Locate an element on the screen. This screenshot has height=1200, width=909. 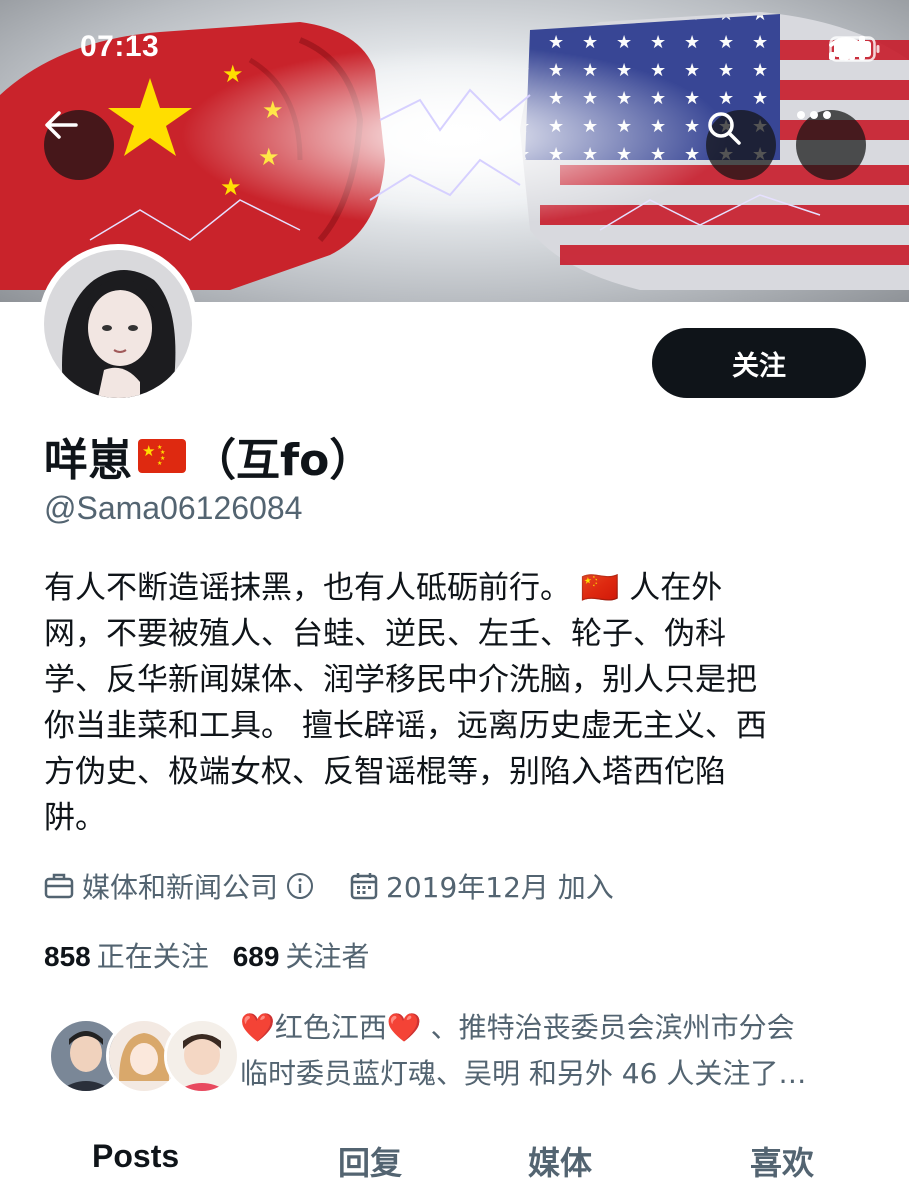
search-button is located at coordinates (741, 145).